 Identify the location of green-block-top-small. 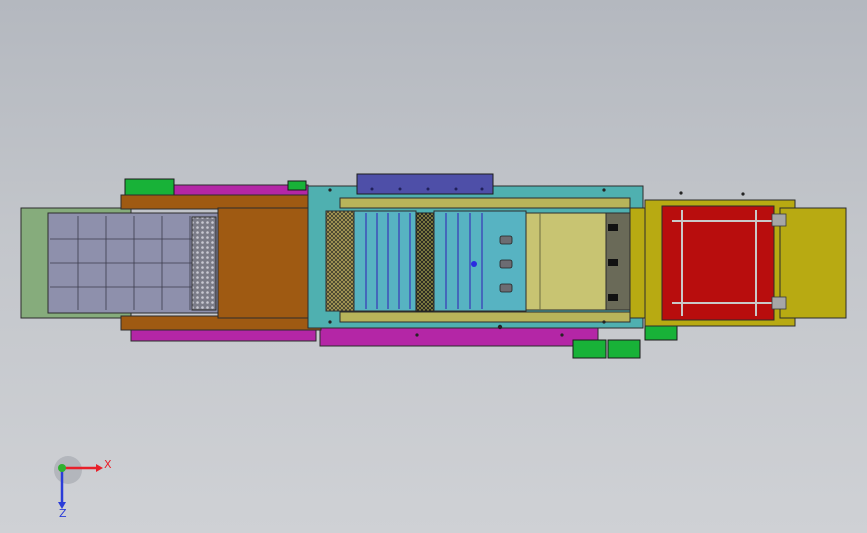
(297, 185).